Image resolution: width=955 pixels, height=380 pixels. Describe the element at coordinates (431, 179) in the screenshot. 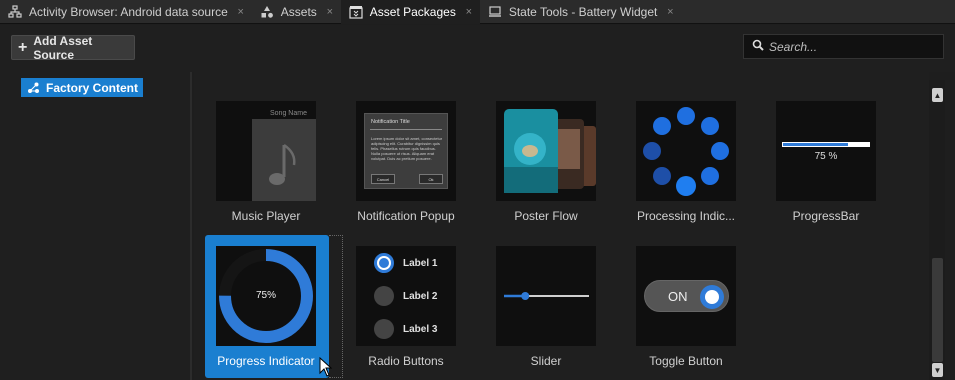

I see `ok-button: Ok` at that location.